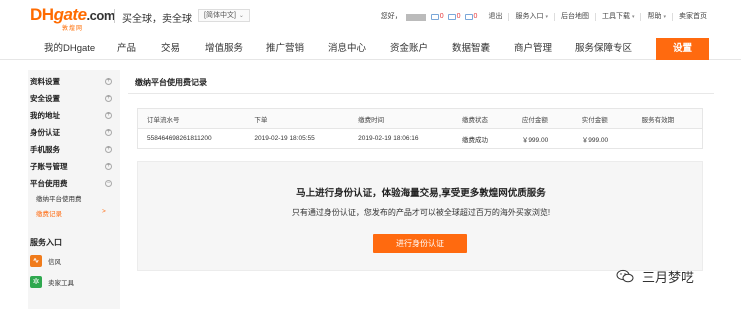 The height and width of the screenshot is (309, 741). I want to click on sidebar-item-profile: 资料设置 +, so click(73, 82).